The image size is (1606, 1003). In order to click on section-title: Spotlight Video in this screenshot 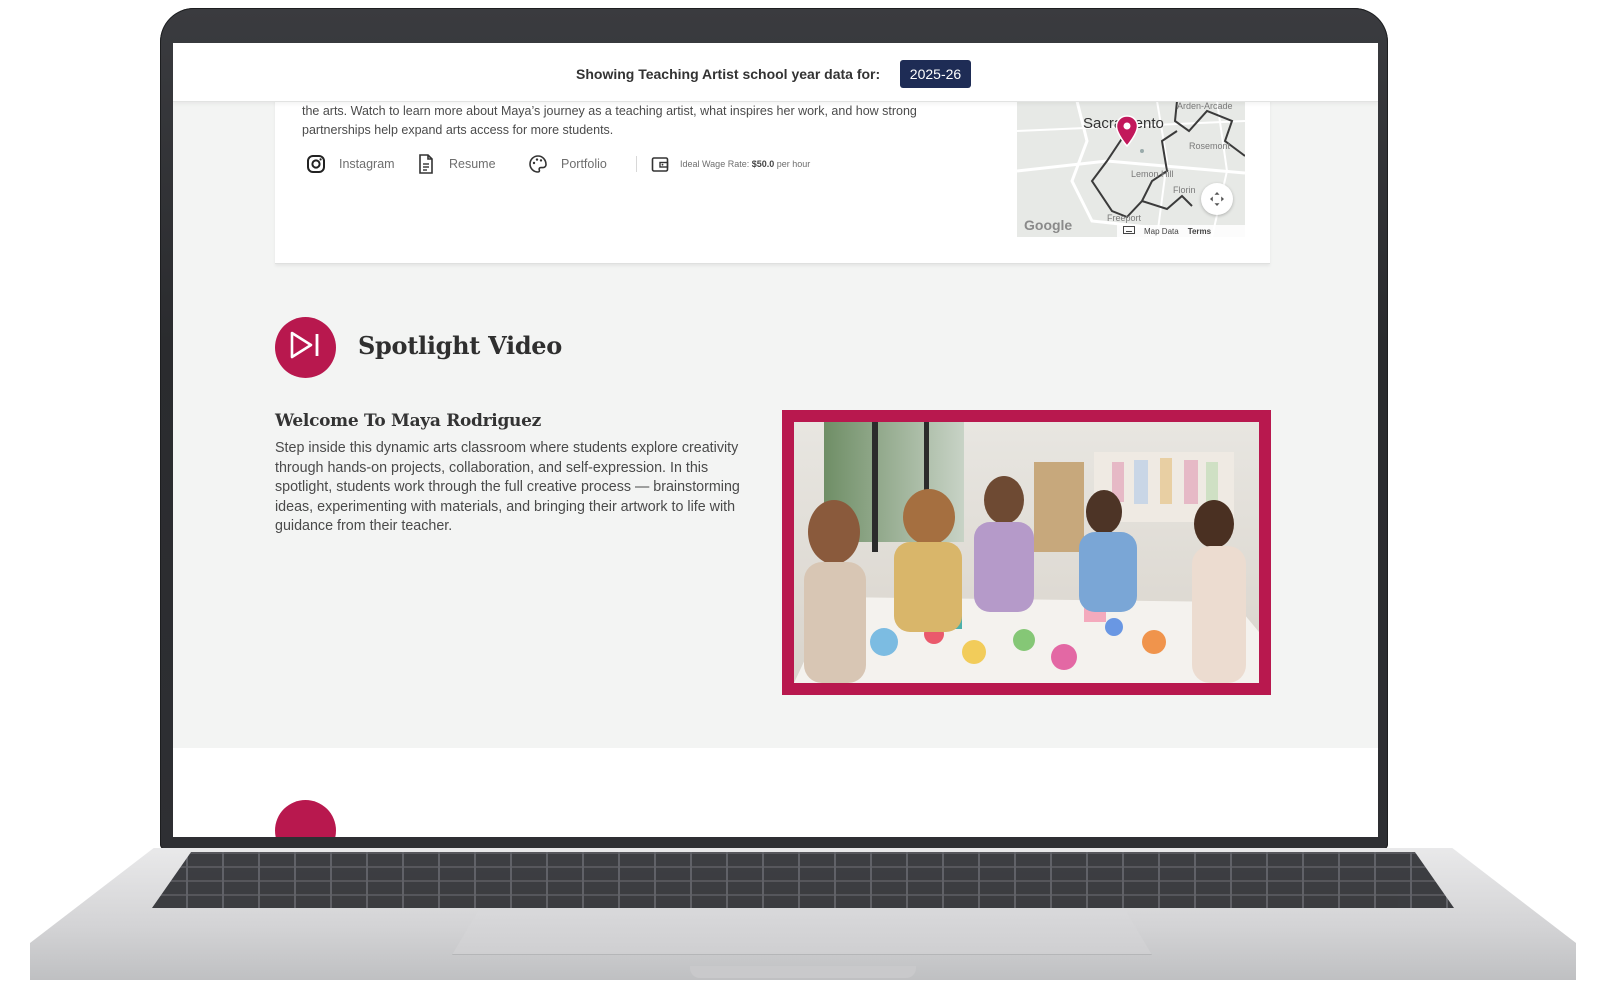, I will do `click(460, 345)`.